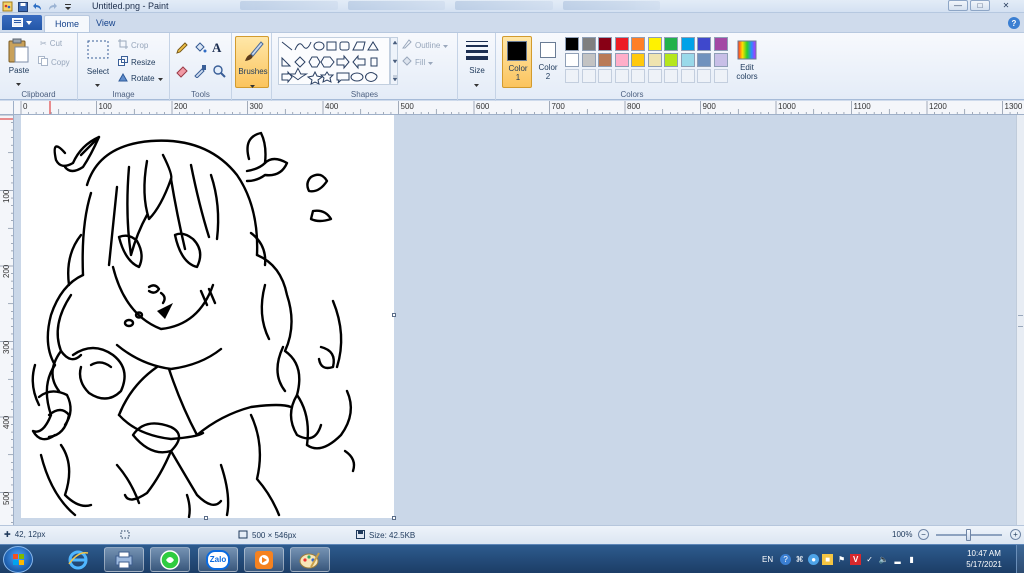 This screenshot has width=1024, height=573. I want to click on taskbar-media-player, so click(264, 559).